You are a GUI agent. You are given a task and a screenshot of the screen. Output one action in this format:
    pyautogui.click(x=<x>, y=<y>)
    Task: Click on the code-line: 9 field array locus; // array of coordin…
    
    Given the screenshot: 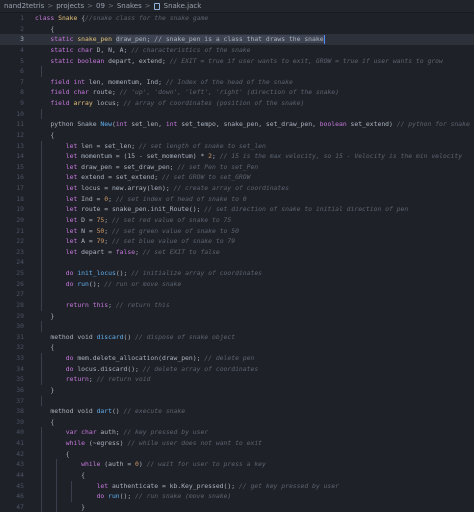 What is the action you would take?
    pyautogui.click(x=237, y=103)
    